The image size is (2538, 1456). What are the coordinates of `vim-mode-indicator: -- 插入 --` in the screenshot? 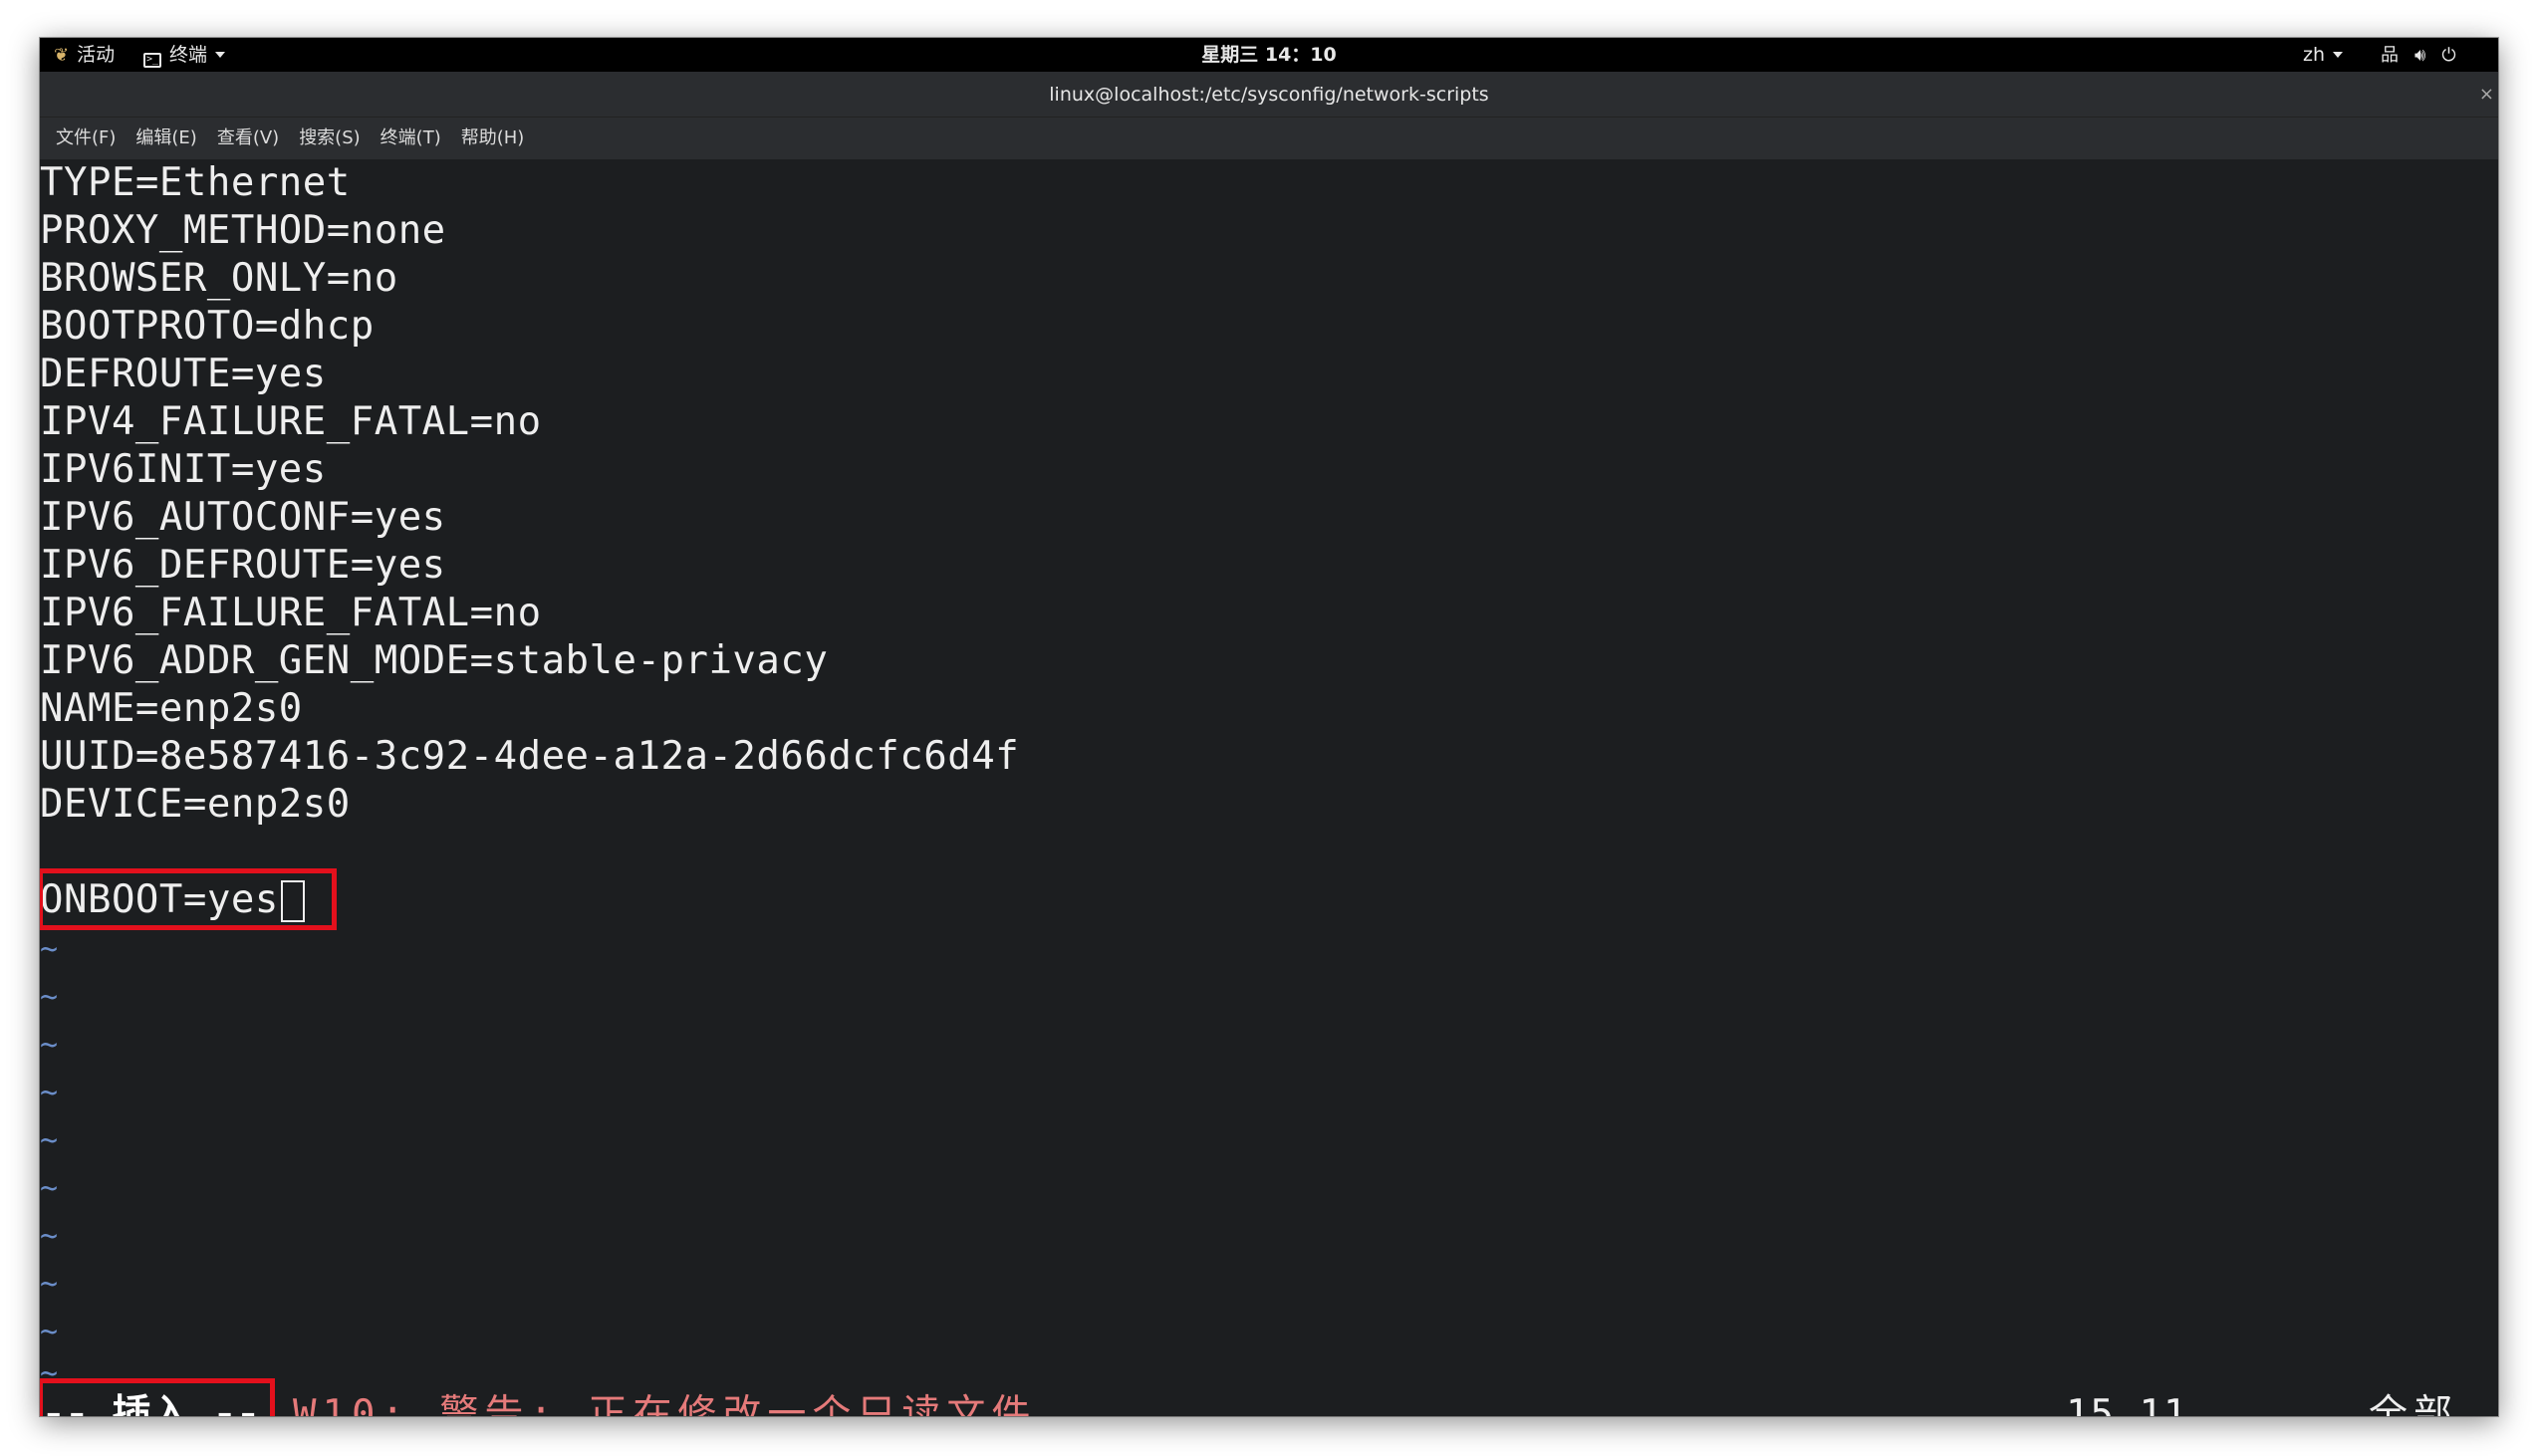 It's located at (151, 1404).